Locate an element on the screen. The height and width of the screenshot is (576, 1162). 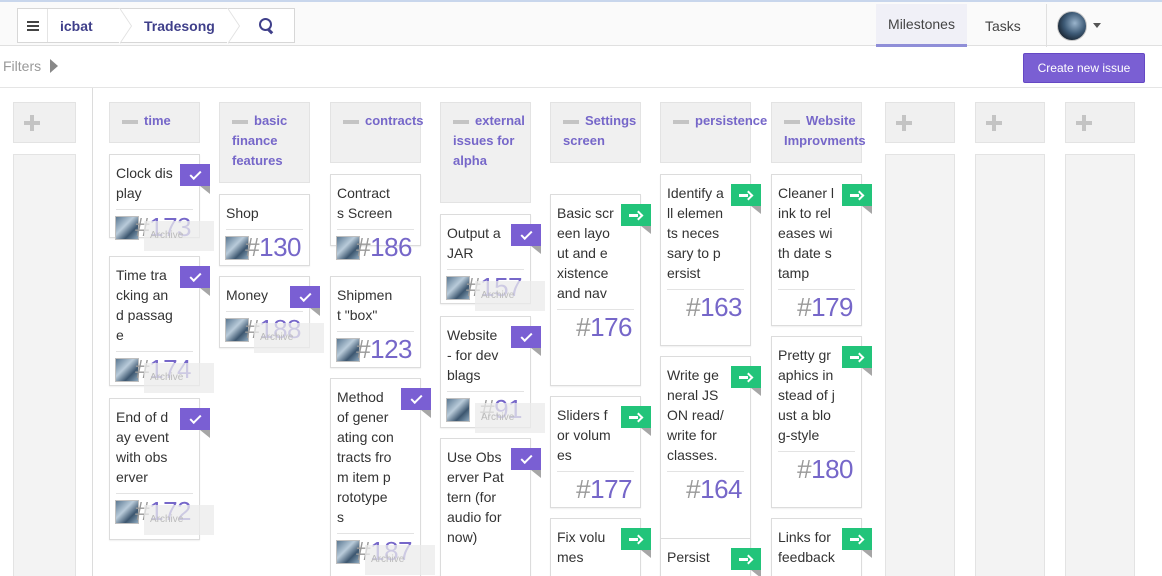
issue-number: #177 is located at coordinates (604, 489).